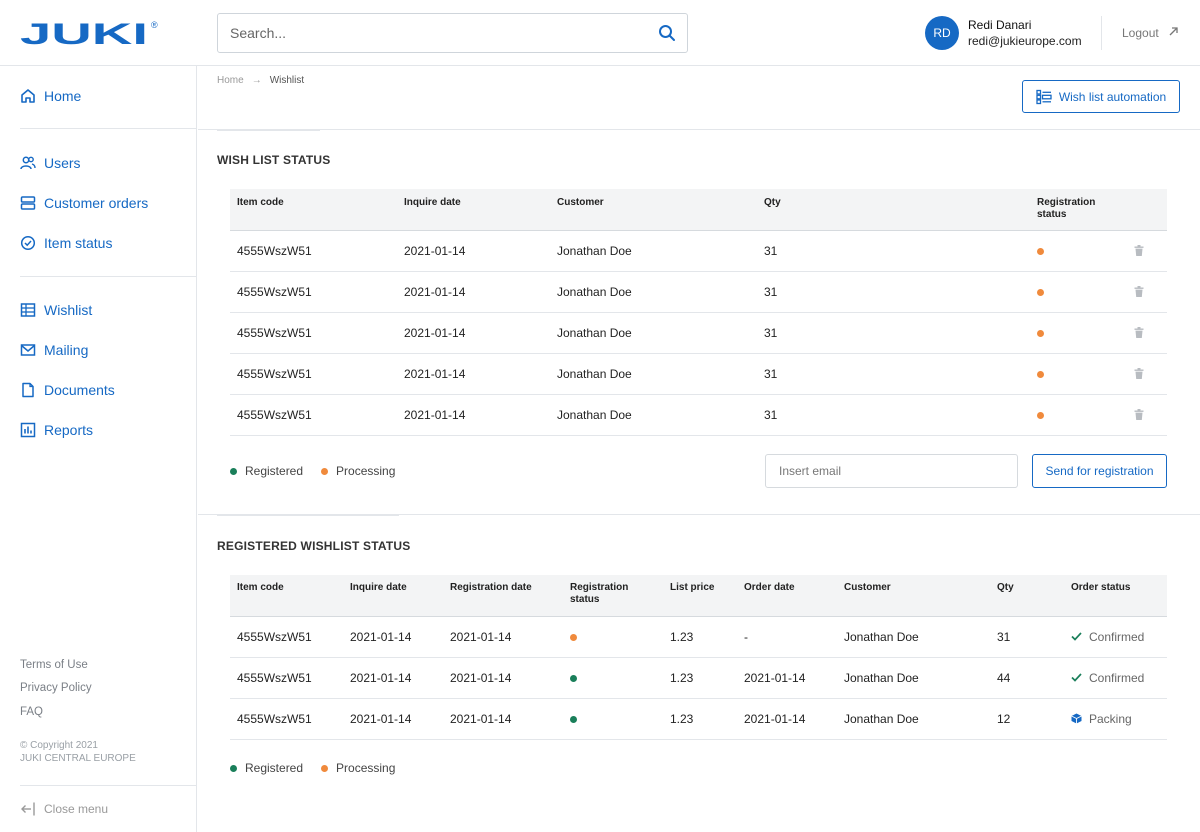 This screenshot has height=832, width=1200. What do you see at coordinates (67, 390) in the screenshot?
I see `sidebar-item-documents: Documents` at bounding box center [67, 390].